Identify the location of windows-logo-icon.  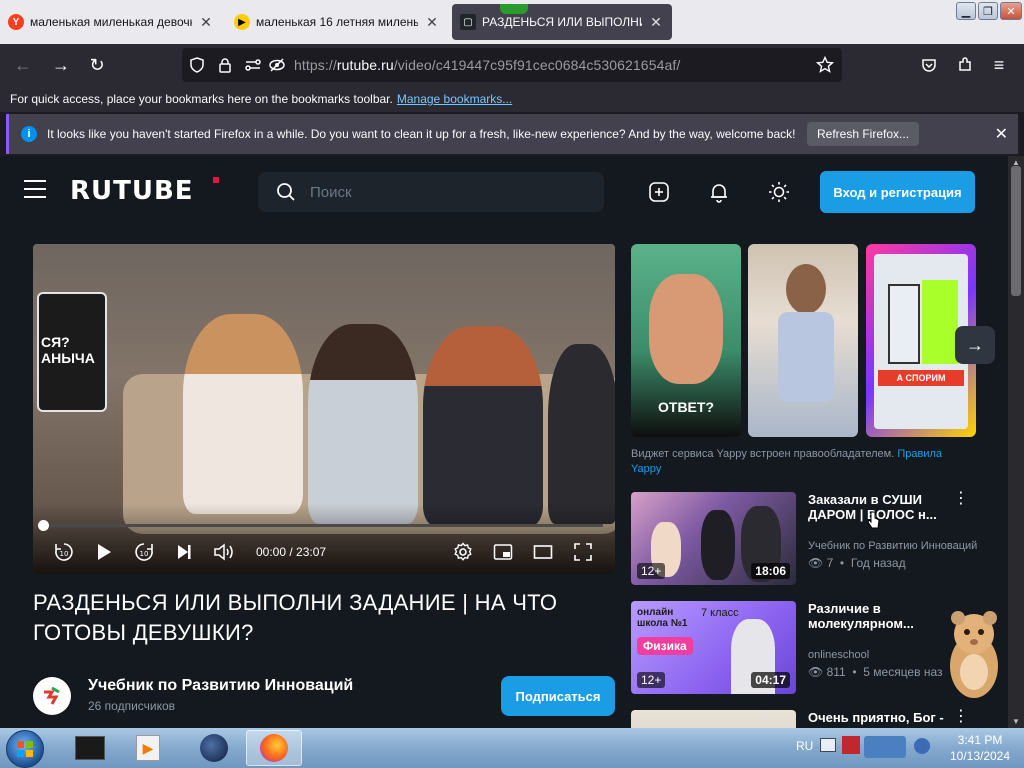
(25, 749).